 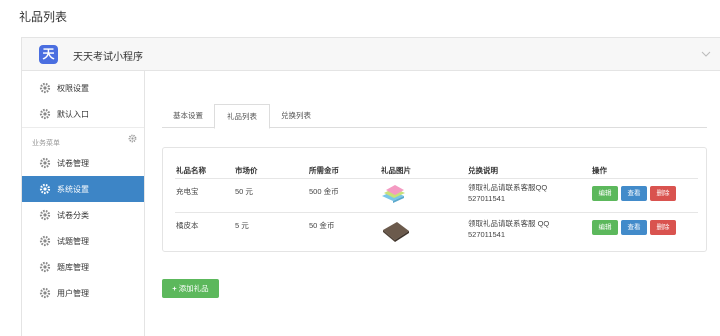 What do you see at coordinates (706, 54) in the screenshot?
I see `chevron-down-icon` at bounding box center [706, 54].